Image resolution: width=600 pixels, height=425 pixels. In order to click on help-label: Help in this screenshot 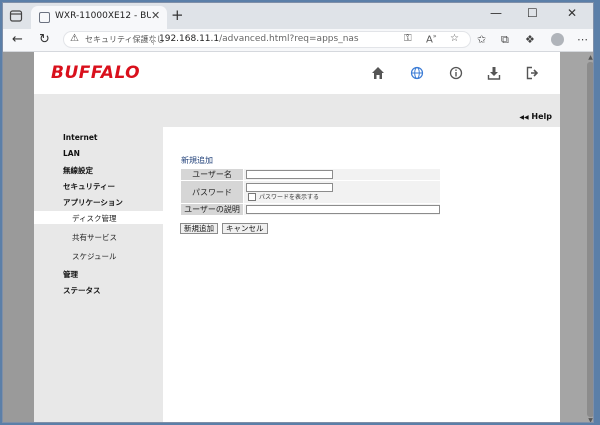, I will do `click(541, 116)`.